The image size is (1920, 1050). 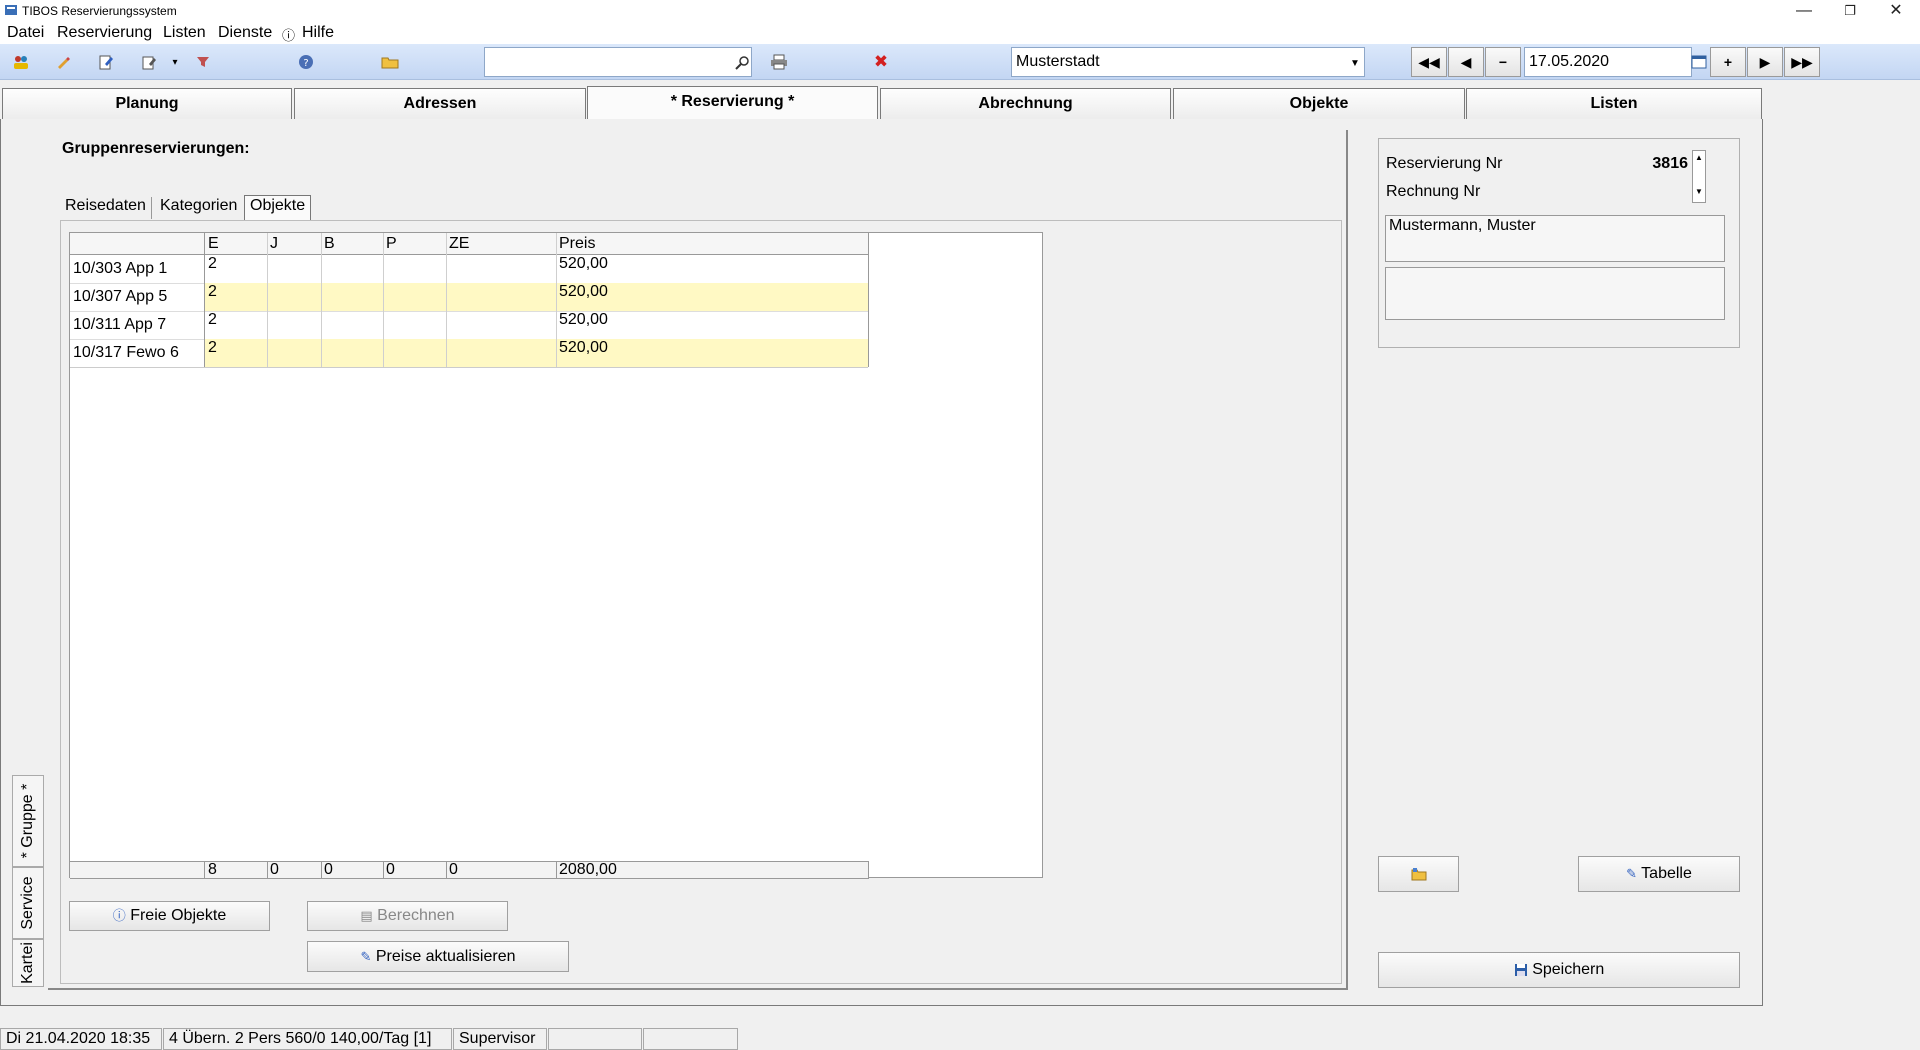 What do you see at coordinates (732, 103) in the screenshot?
I see `tab-reservierung: * Reservierung *` at bounding box center [732, 103].